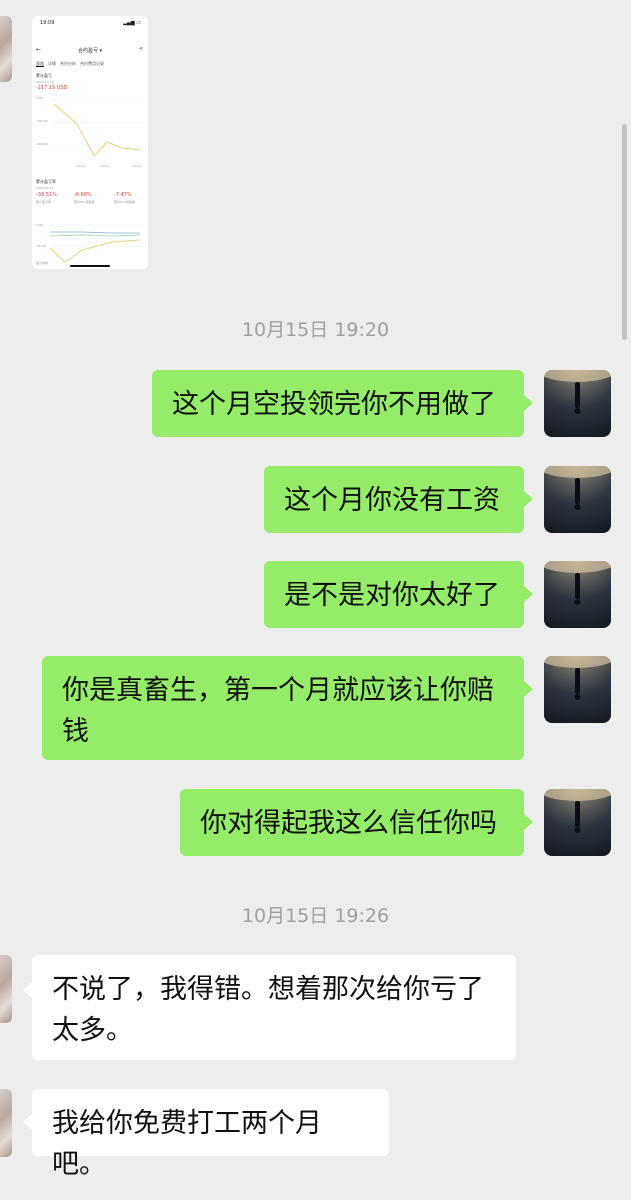 This screenshot has height=1200, width=631. I want to click on tab-analysis: 合约分析, so click(68, 63).